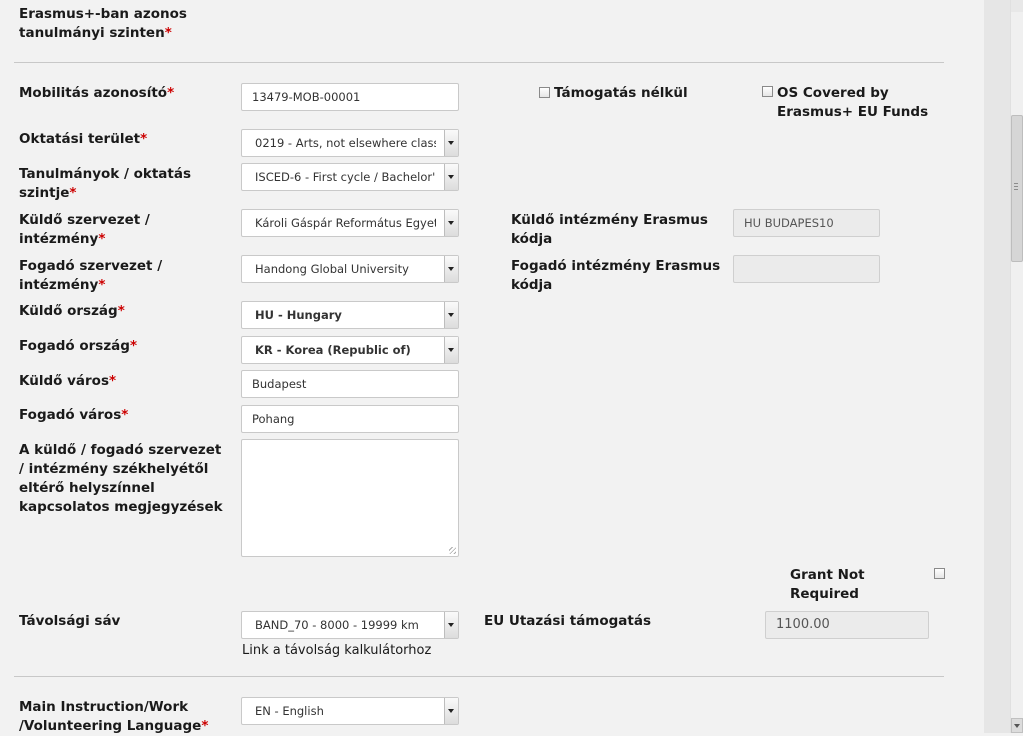  Describe the element at coordinates (827, 584) in the screenshot. I see `grant-not-required-label: Grant Not Required` at that location.